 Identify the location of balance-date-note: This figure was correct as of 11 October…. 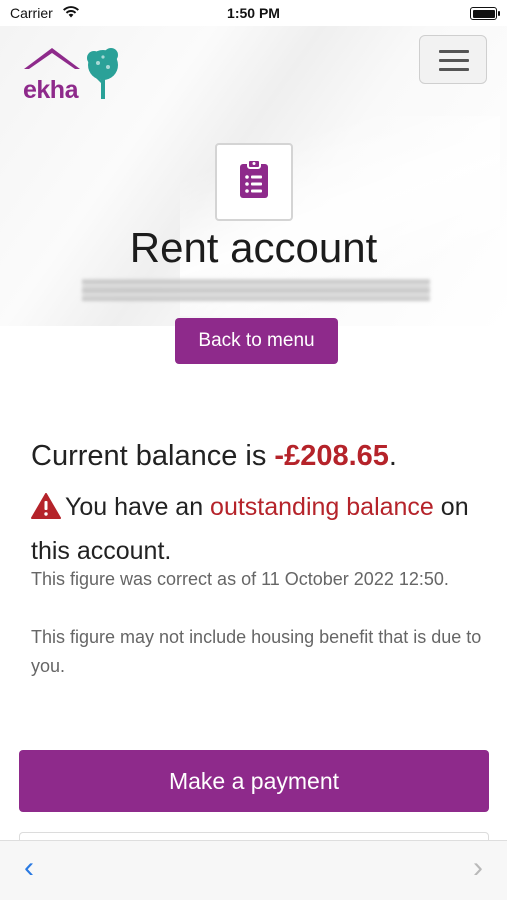
(240, 579).